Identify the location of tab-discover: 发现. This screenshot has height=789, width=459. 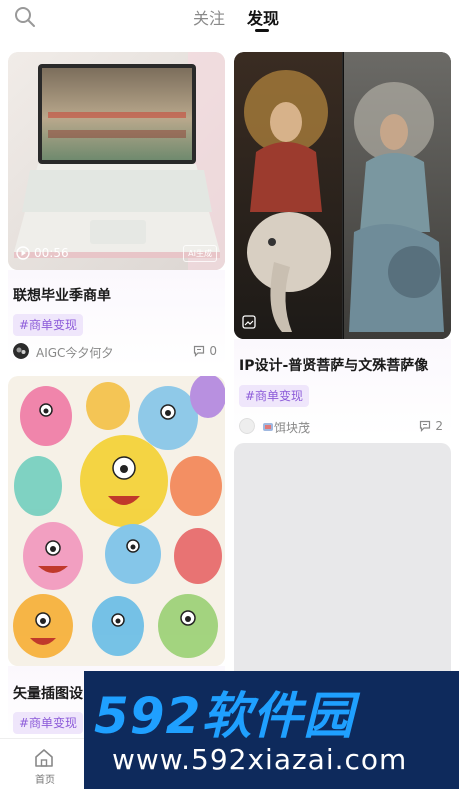
(263, 17).